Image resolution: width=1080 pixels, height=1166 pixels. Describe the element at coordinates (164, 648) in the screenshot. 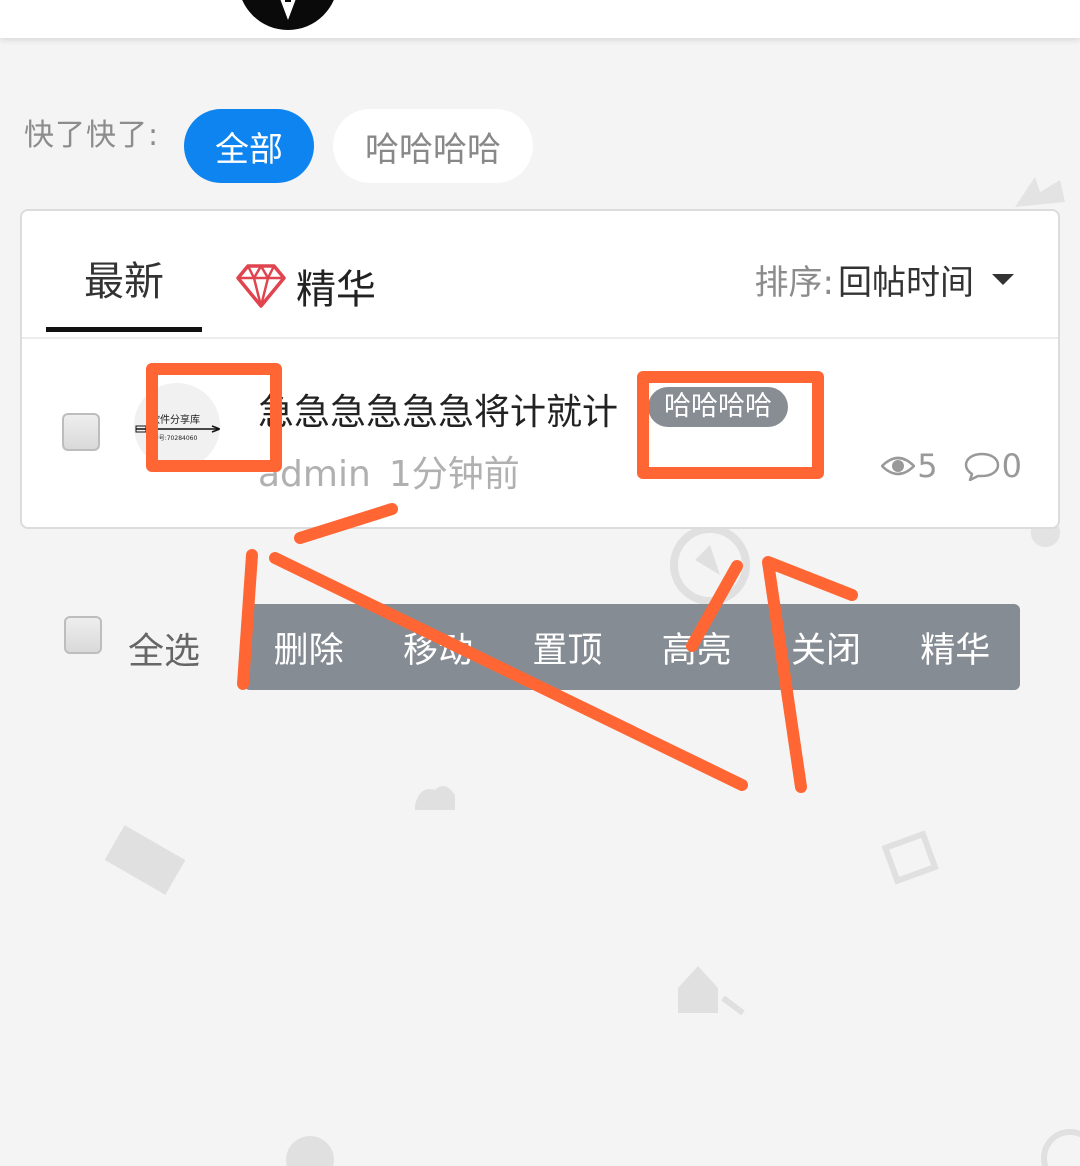

I see `select-all-label: 全选` at that location.